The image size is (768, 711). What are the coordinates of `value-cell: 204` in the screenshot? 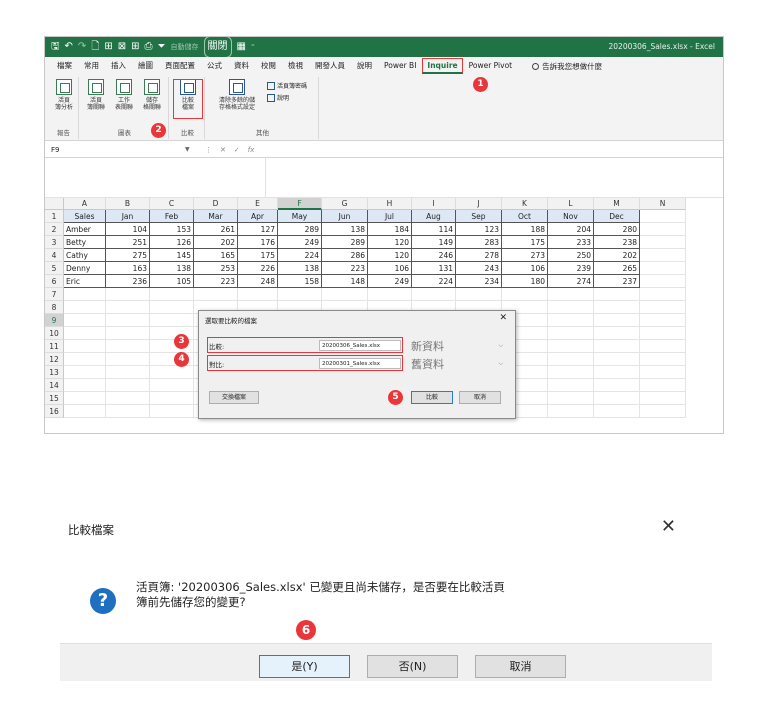 It's located at (571, 229).